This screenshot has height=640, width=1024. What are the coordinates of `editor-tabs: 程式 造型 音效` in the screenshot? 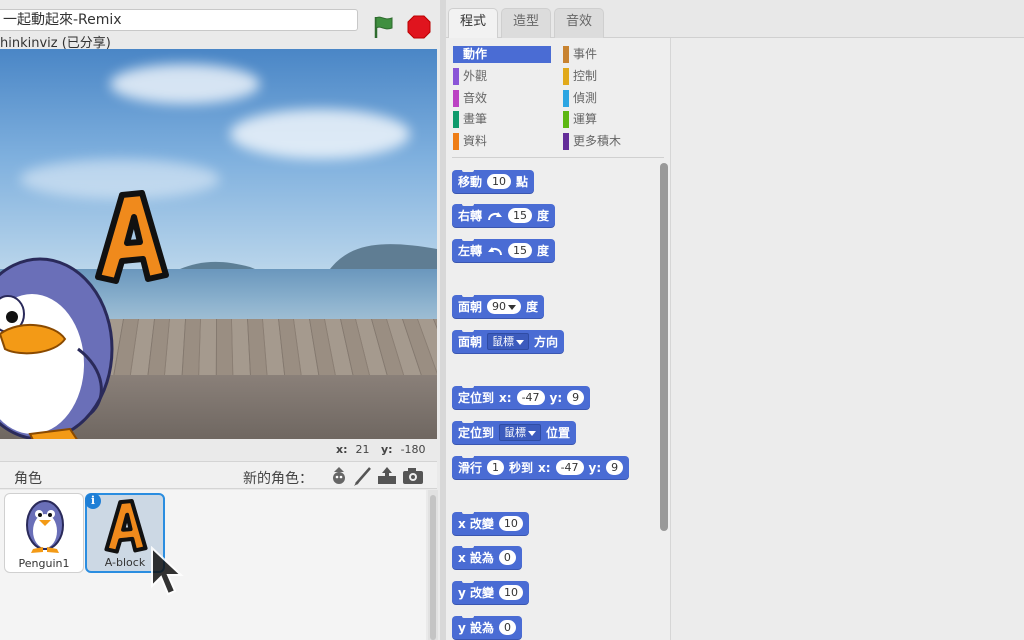 It's located at (735, 19).